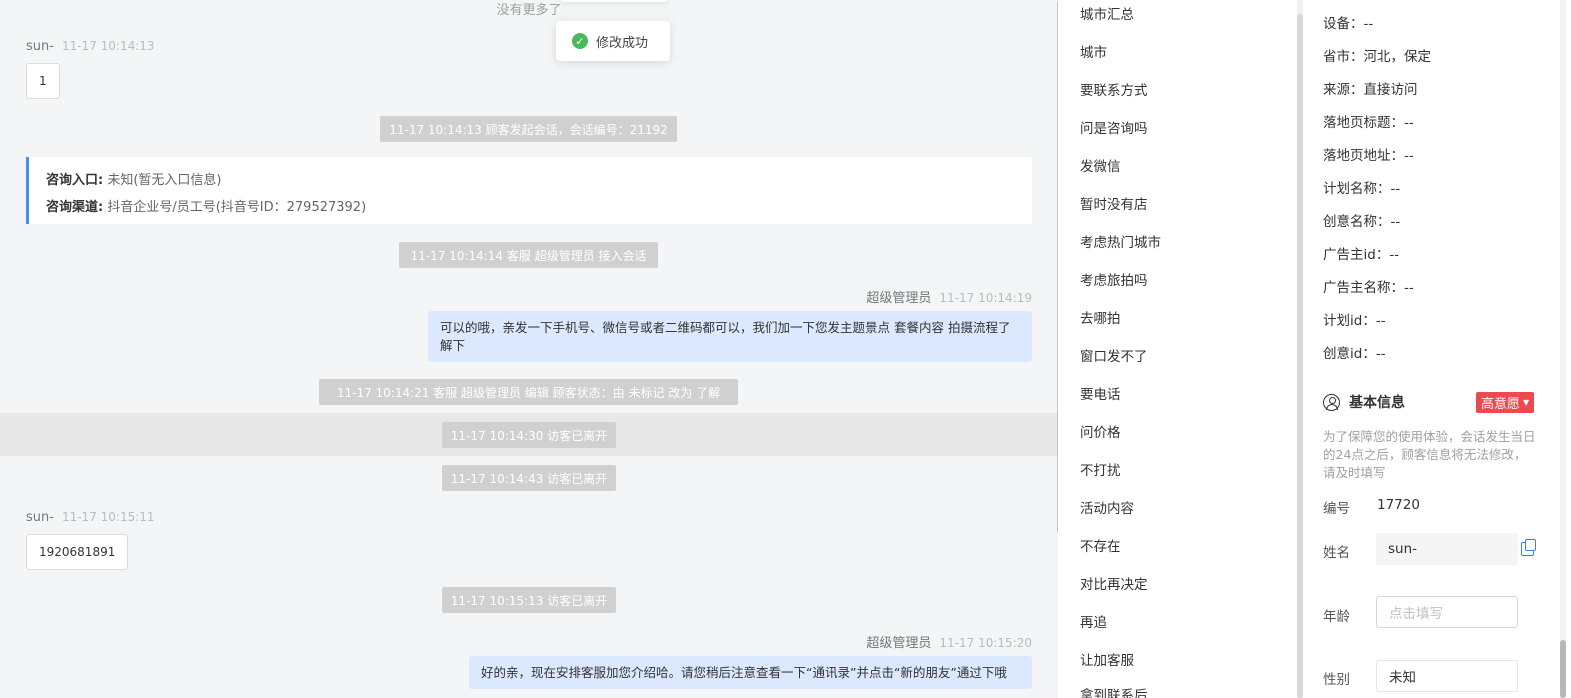 This screenshot has width=1571, height=698. I want to click on quick-reply-item: 去哪拍, so click(1100, 317).